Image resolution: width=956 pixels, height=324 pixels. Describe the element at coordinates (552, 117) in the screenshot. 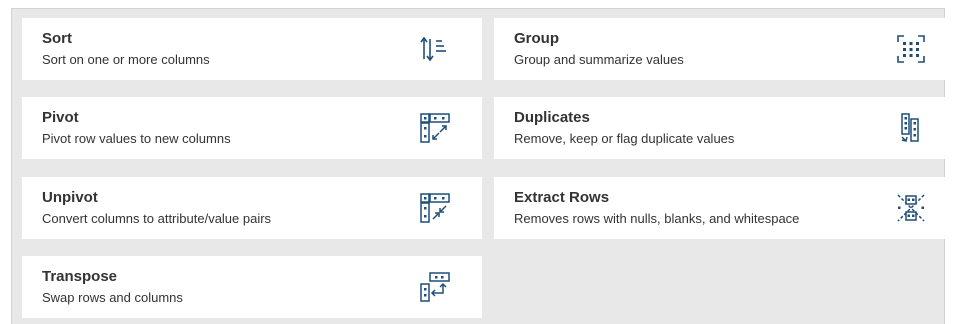

I see `card-title: Duplicates` at that location.